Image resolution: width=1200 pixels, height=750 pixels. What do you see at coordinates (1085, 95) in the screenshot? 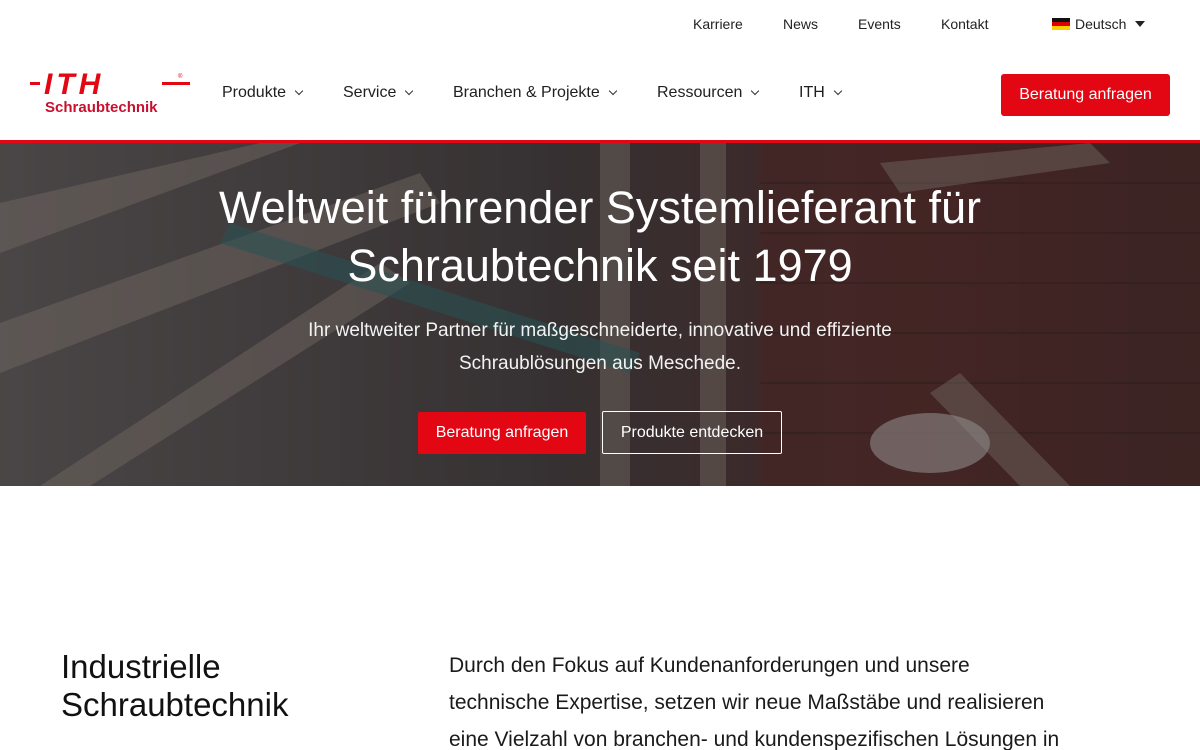
I see `header-consultation-button: Beratung anfragen` at bounding box center [1085, 95].